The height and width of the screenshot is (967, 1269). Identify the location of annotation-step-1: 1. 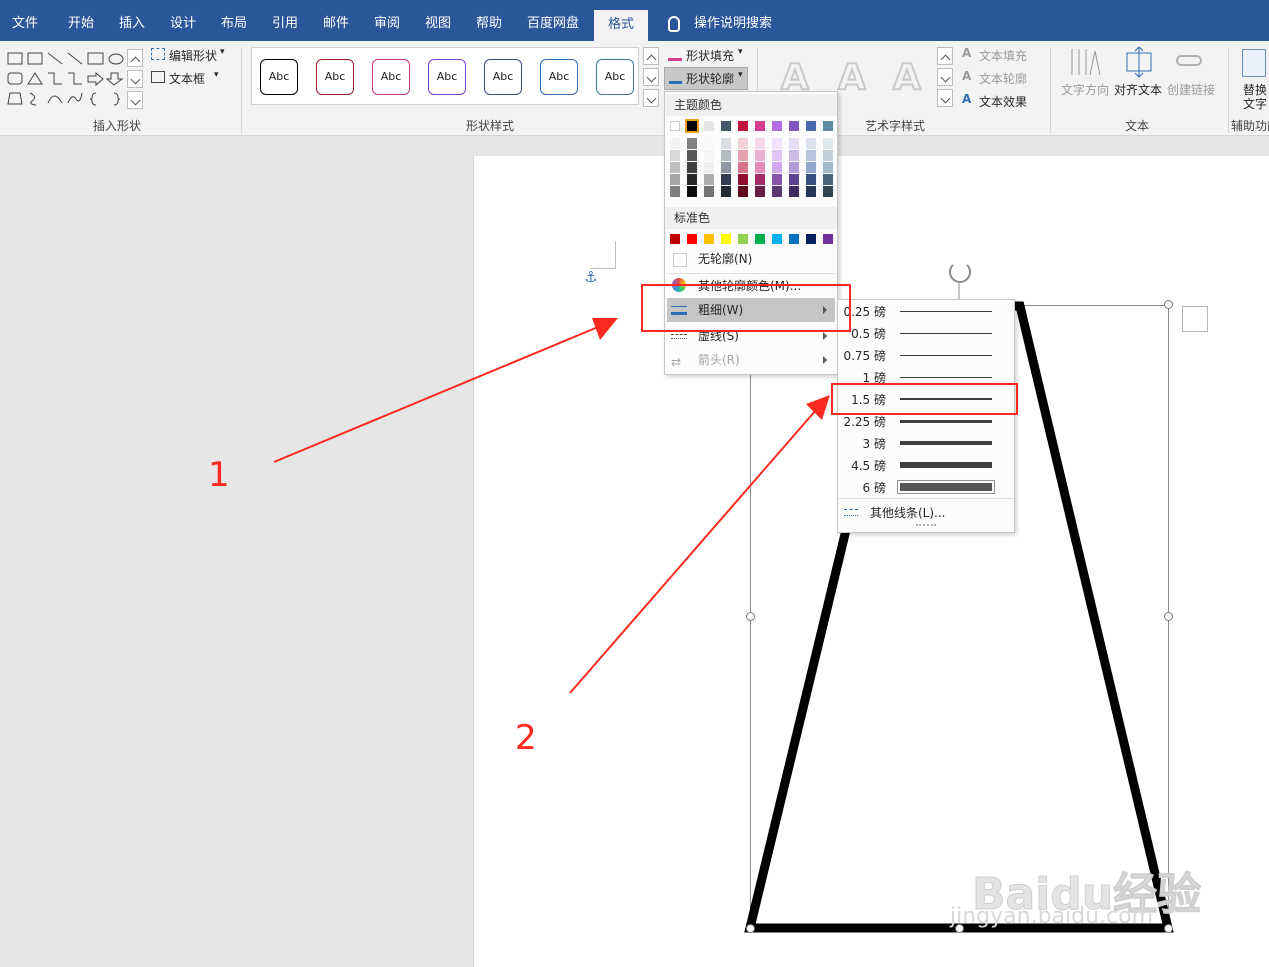
(219, 475).